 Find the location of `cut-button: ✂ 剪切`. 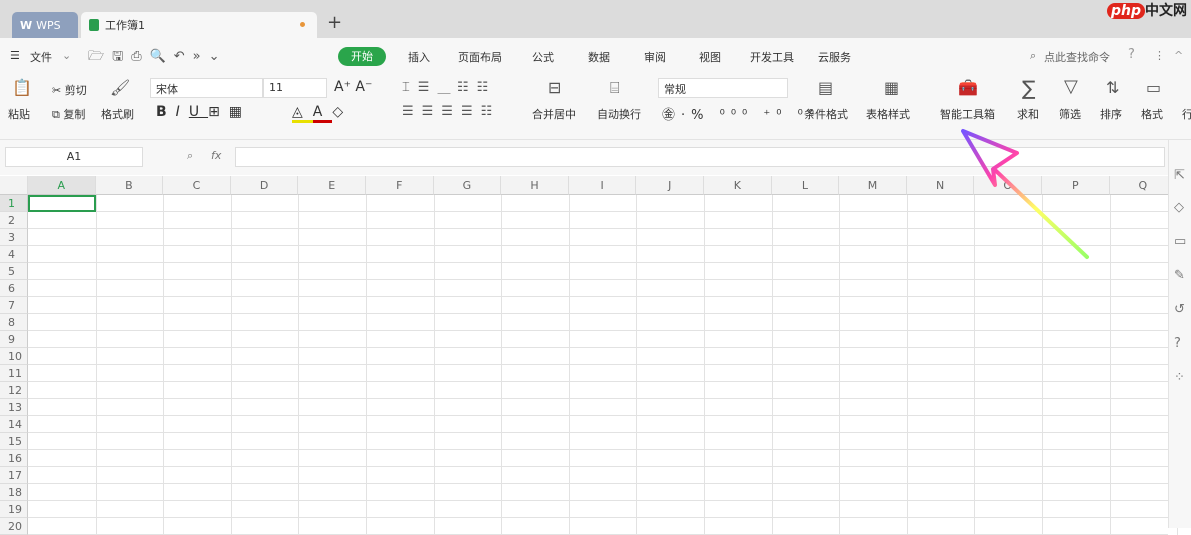

cut-button: ✂ 剪切 is located at coordinates (69, 90).